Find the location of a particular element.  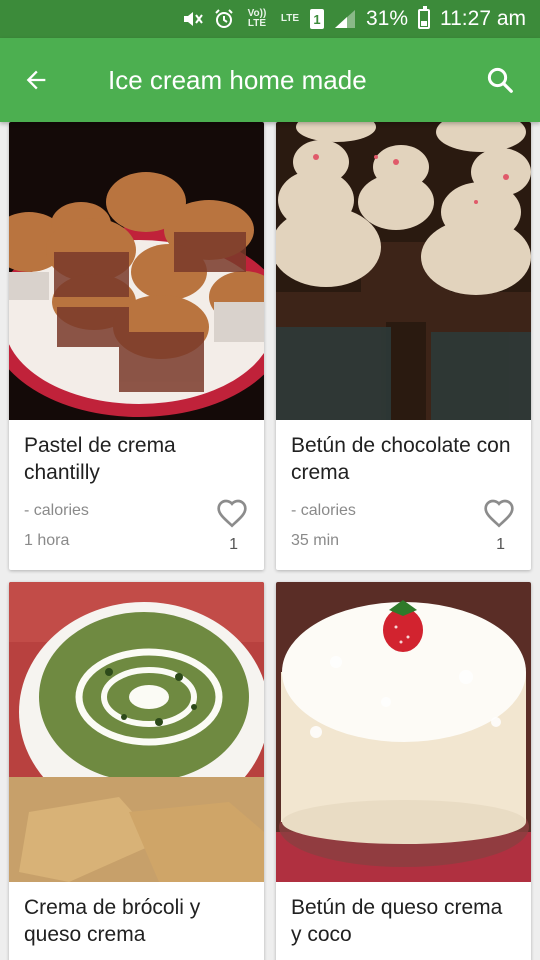

recipe-time: 35 min is located at coordinates (315, 540).